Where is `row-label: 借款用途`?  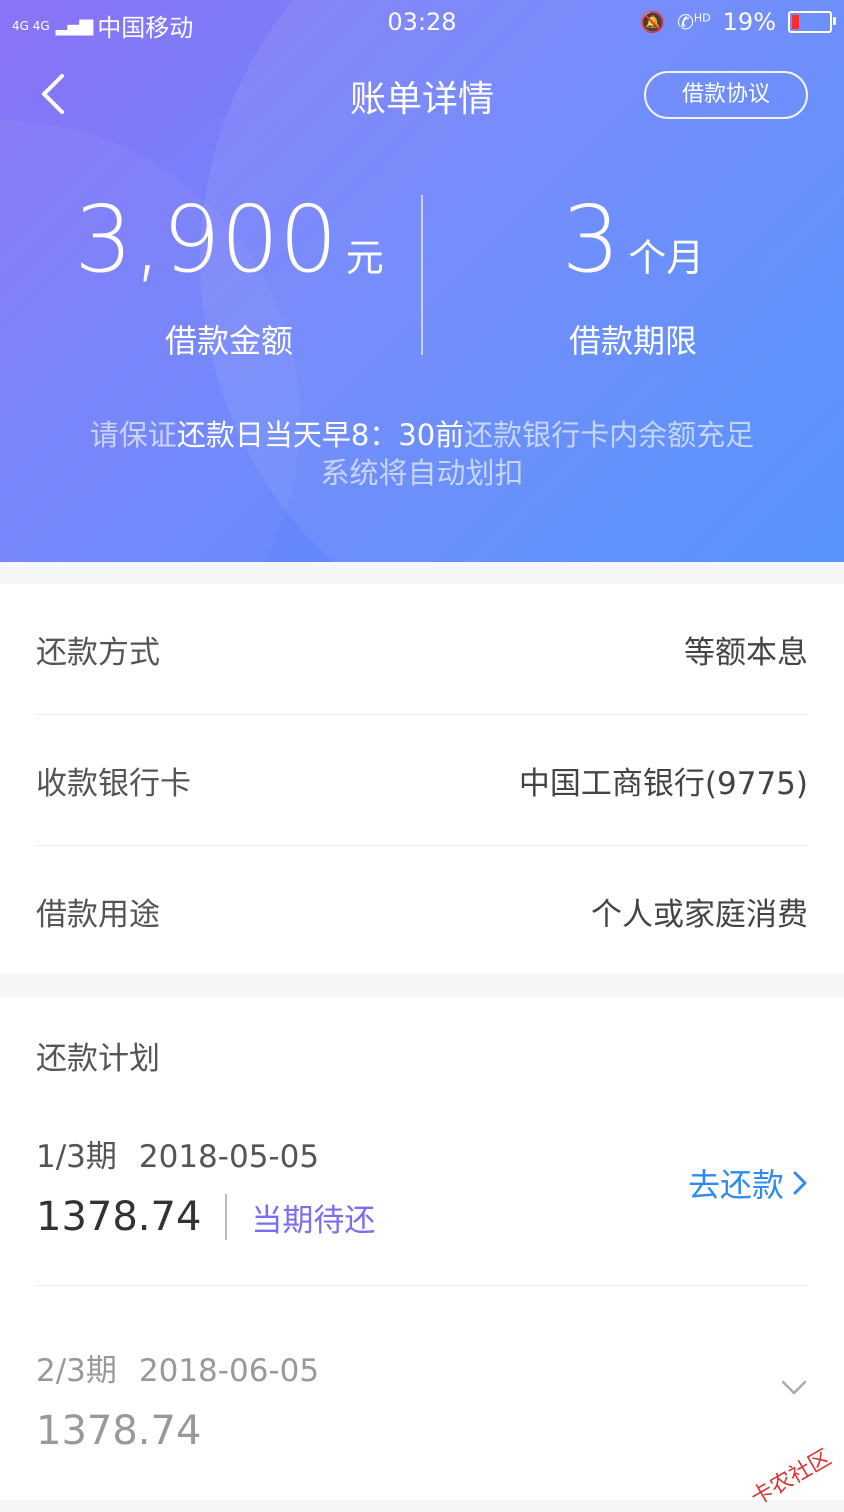 row-label: 借款用途 is located at coordinates (98, 914).